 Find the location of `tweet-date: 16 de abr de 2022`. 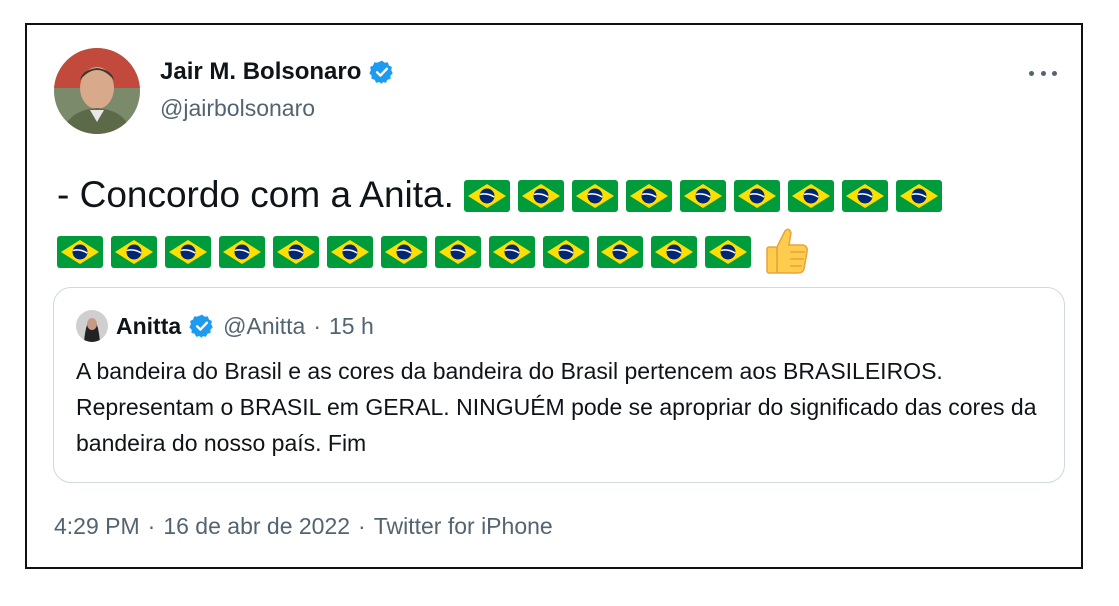

tweet-date: 16 de abr de 2022 is located at coordinates (256, 526).